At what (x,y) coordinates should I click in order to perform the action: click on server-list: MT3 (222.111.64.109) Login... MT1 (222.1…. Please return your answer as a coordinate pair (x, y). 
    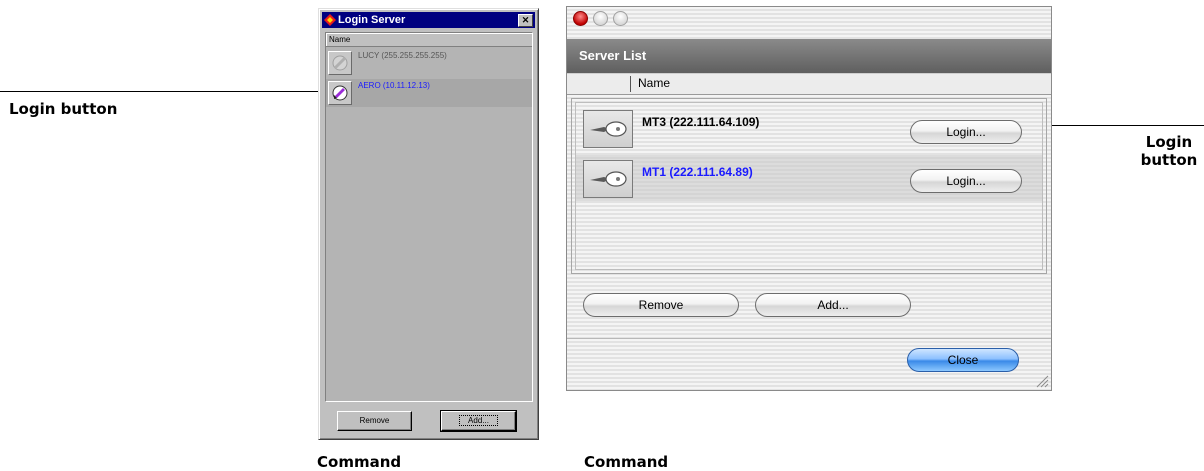
    Looking at the image, I should click on (809, 186).